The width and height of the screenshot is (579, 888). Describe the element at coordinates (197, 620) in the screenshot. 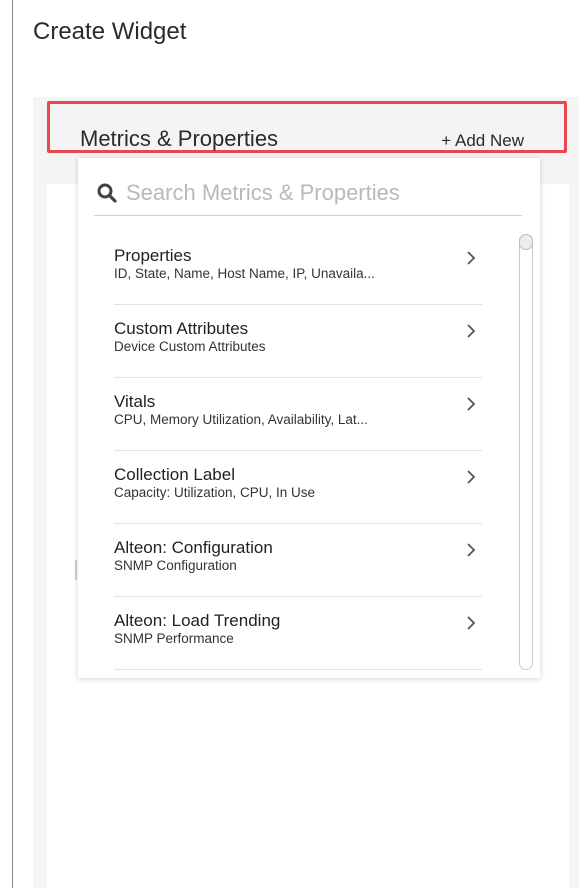

I see `list-item-title: Alteon: Load Trending` at that location.